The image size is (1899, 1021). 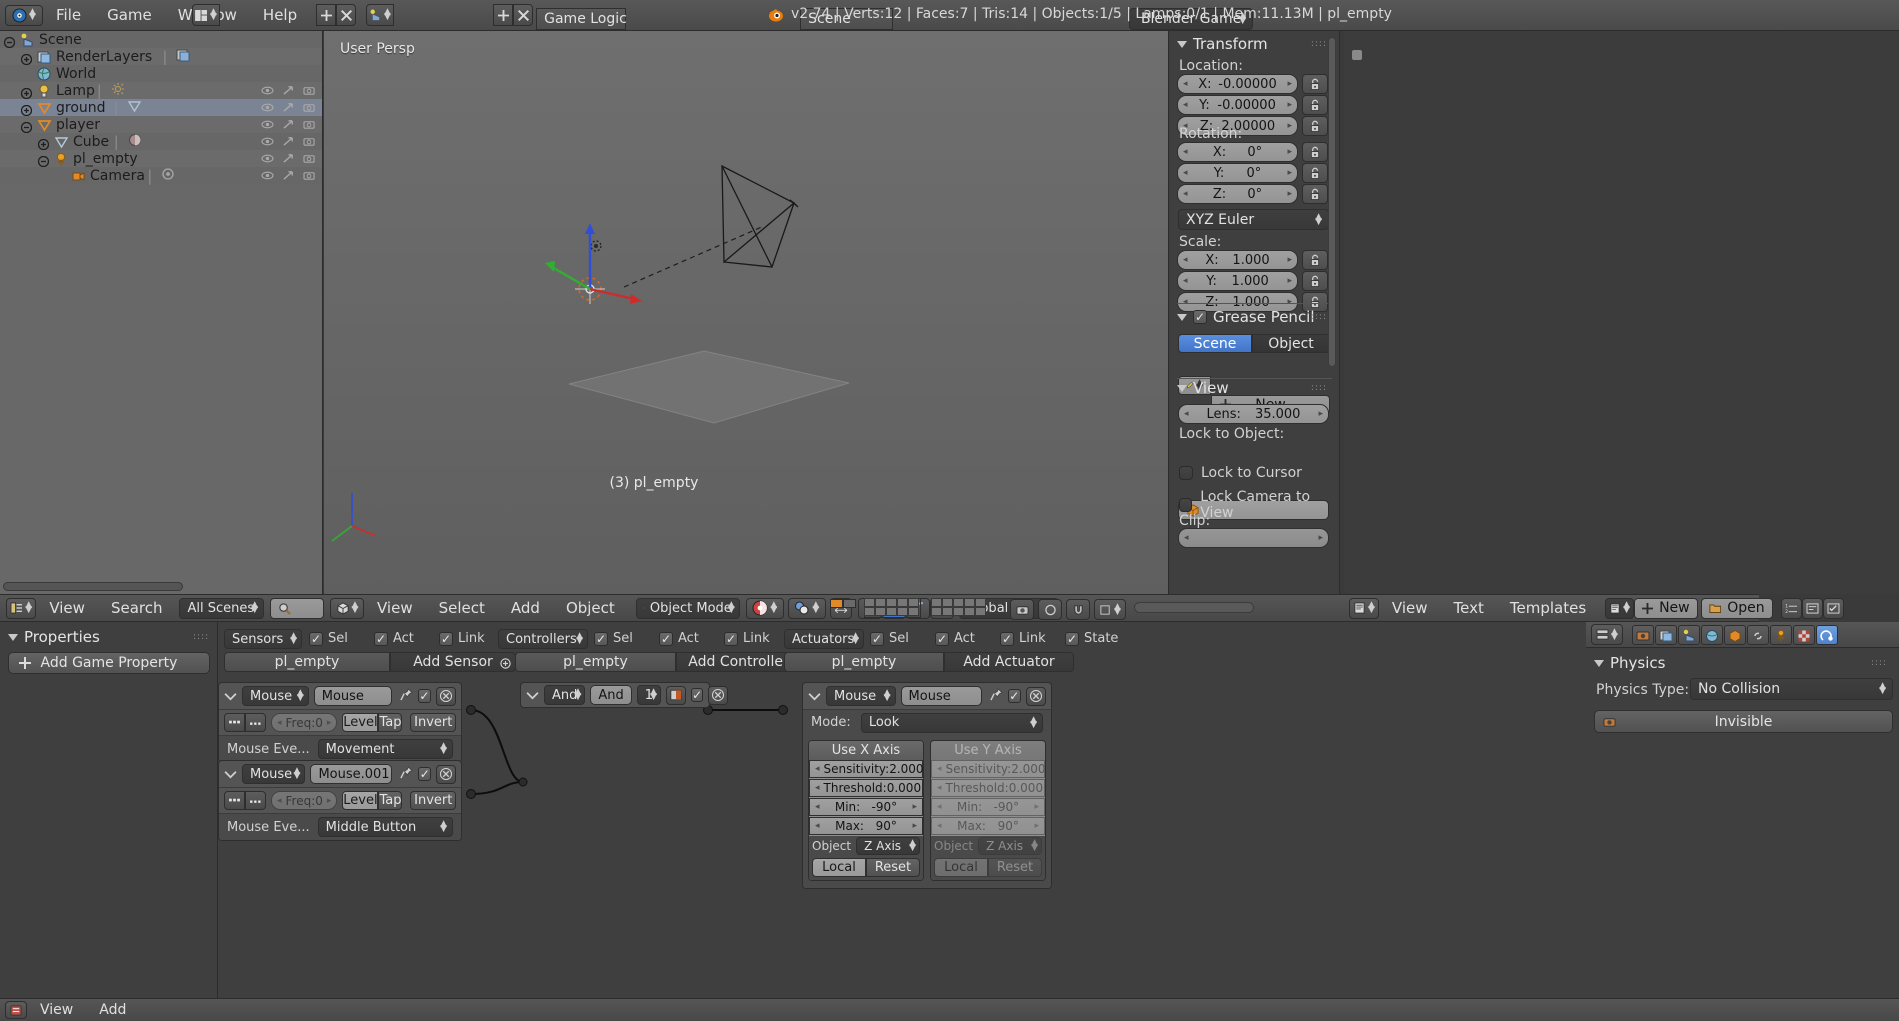 What do you see at coordinates (380, 15) in the screenshot?
I see `scene-type-icon-button: ▲ ▼` at bounding box center [380, 15].